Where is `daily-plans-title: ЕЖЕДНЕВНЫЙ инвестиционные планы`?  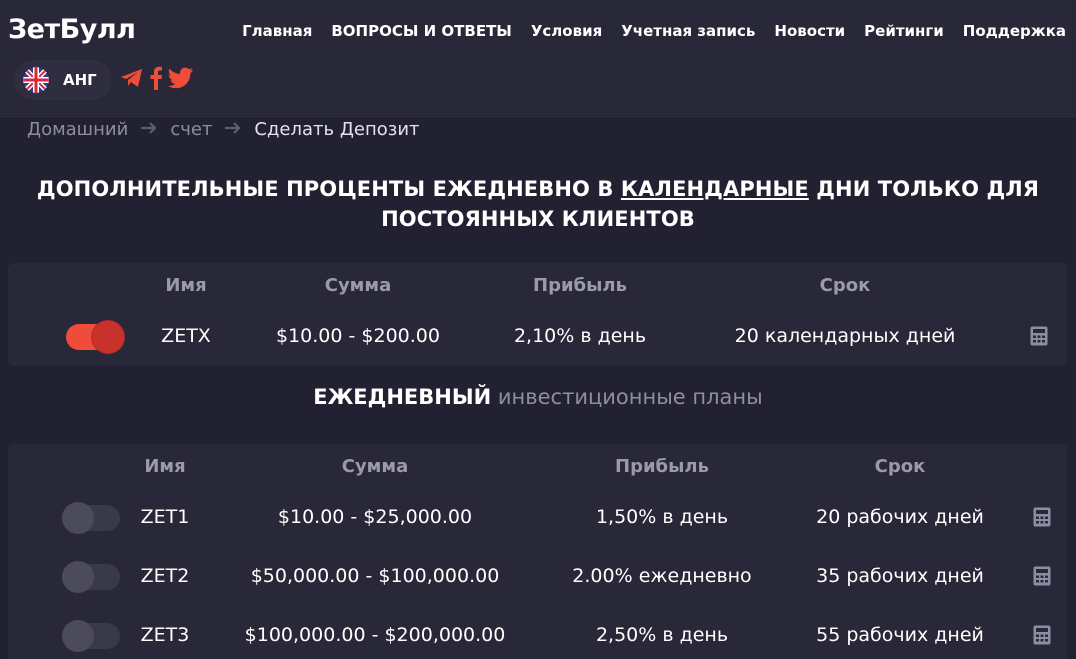 daily-plans-title: ЕЖЕДНЕВНЫЙ инвестиционные планы is located at coordinates (538, 397).